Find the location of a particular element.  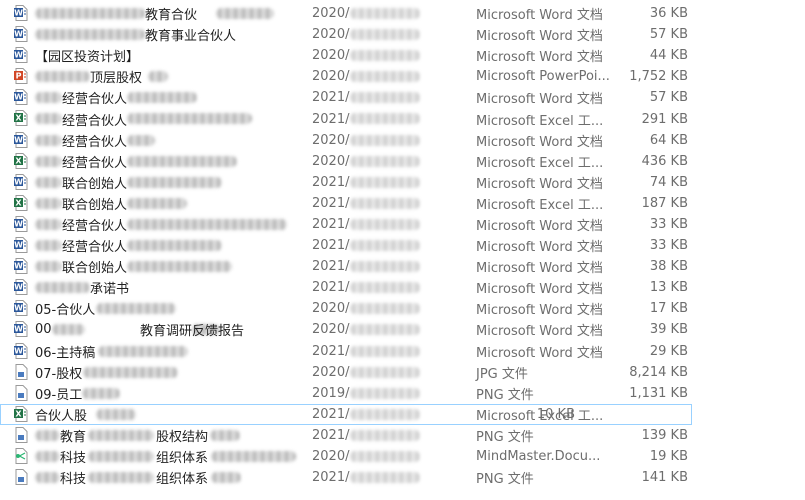

file-row: W 05-合伙人 2020/Microsoft Word 文档 17 KB is located at coordinates (402, 308).